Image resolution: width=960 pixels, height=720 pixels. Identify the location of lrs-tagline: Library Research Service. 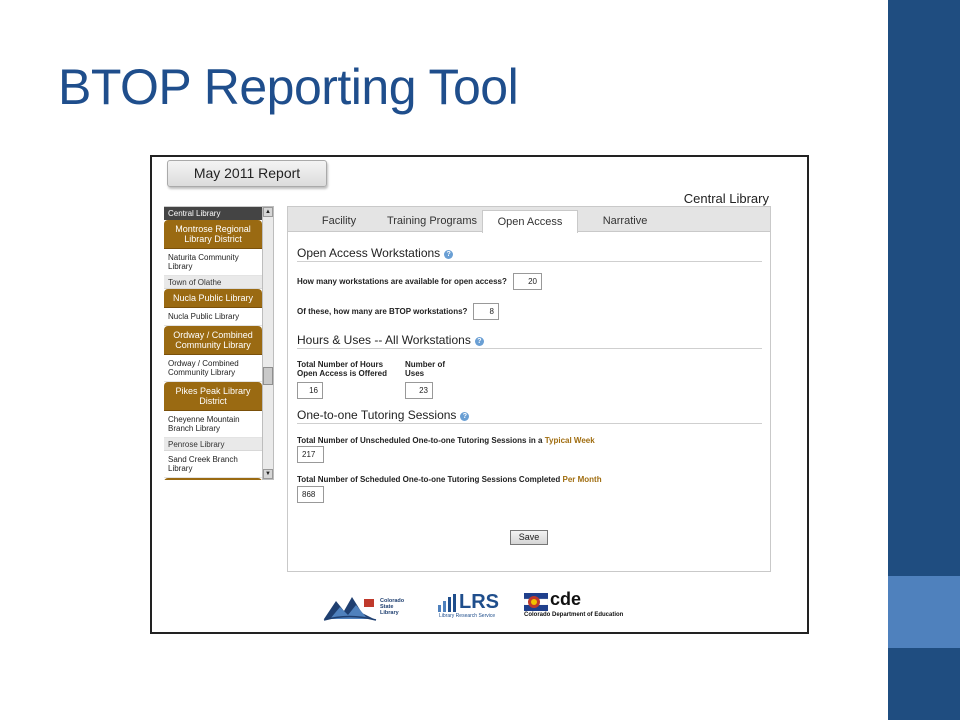
(467, 616).